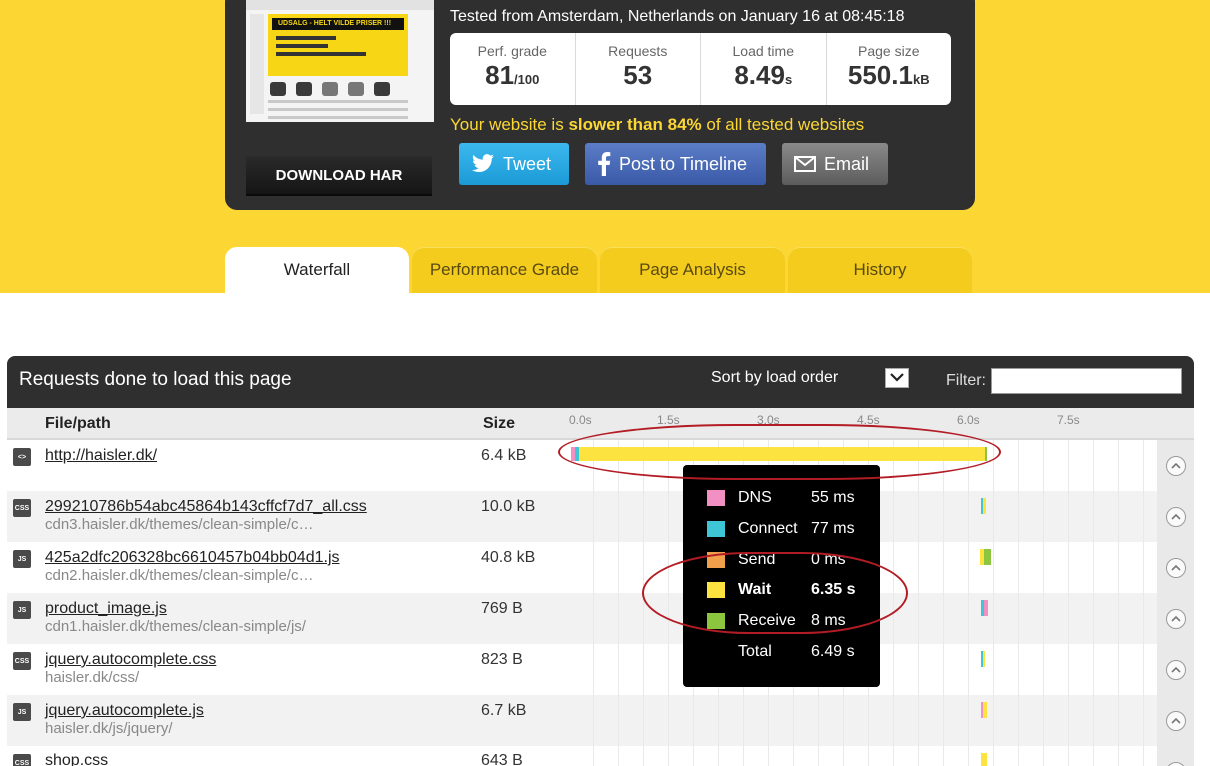 The width and height of the screenshot is (1210, 766). I want to click on connect-swatch, so click(716, 529).